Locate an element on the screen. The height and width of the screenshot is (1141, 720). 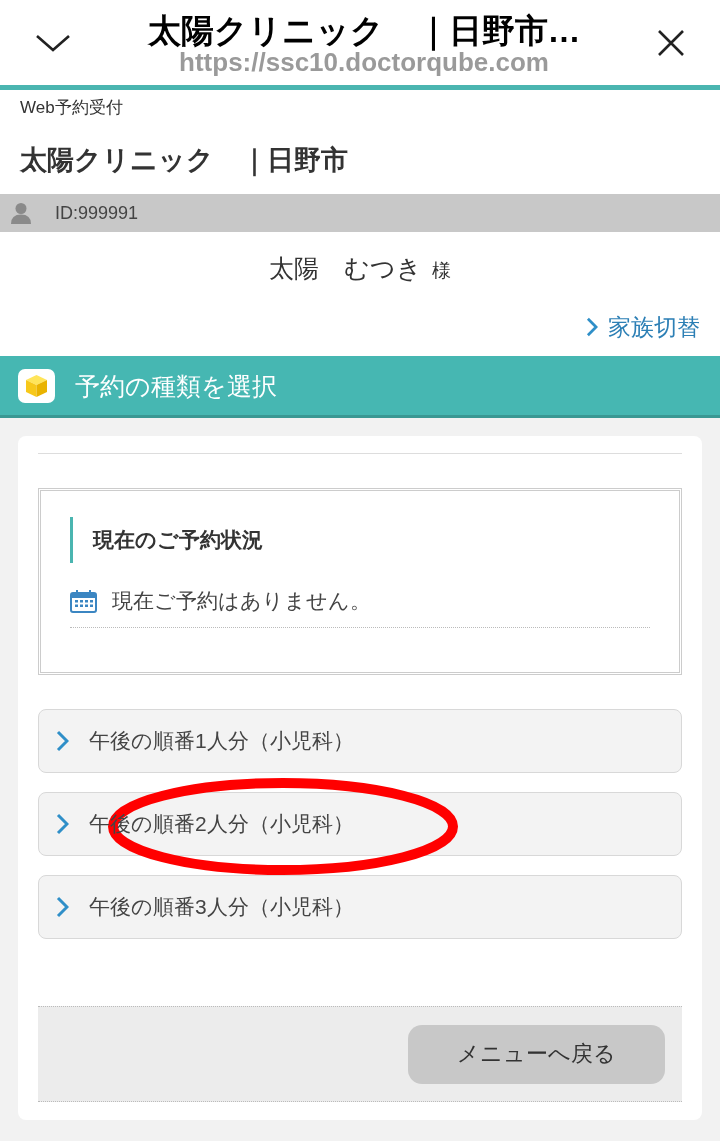
calendar-icon is located at coordinates (83, 601).